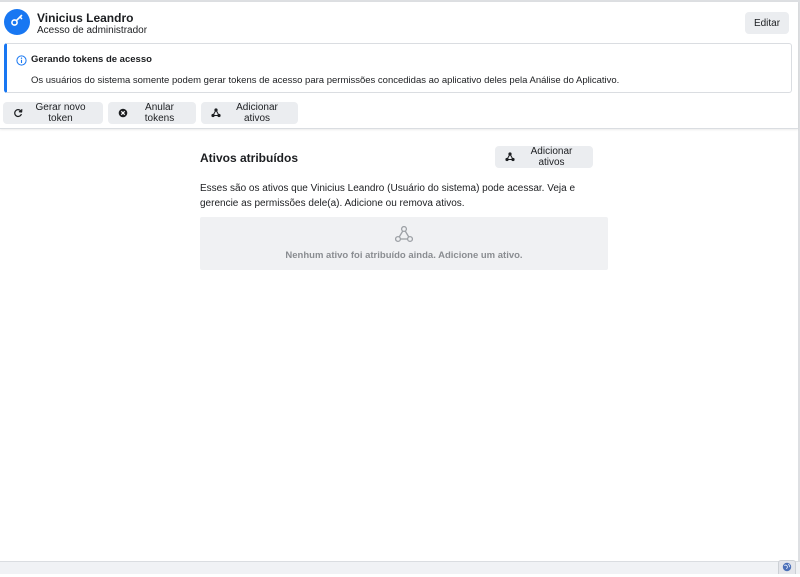  What do you see at coordinates (257, 113) in the screenshot?
I see `add-assets-toolbar-label: Adicionar ativos` at bounding box center [257, 113].